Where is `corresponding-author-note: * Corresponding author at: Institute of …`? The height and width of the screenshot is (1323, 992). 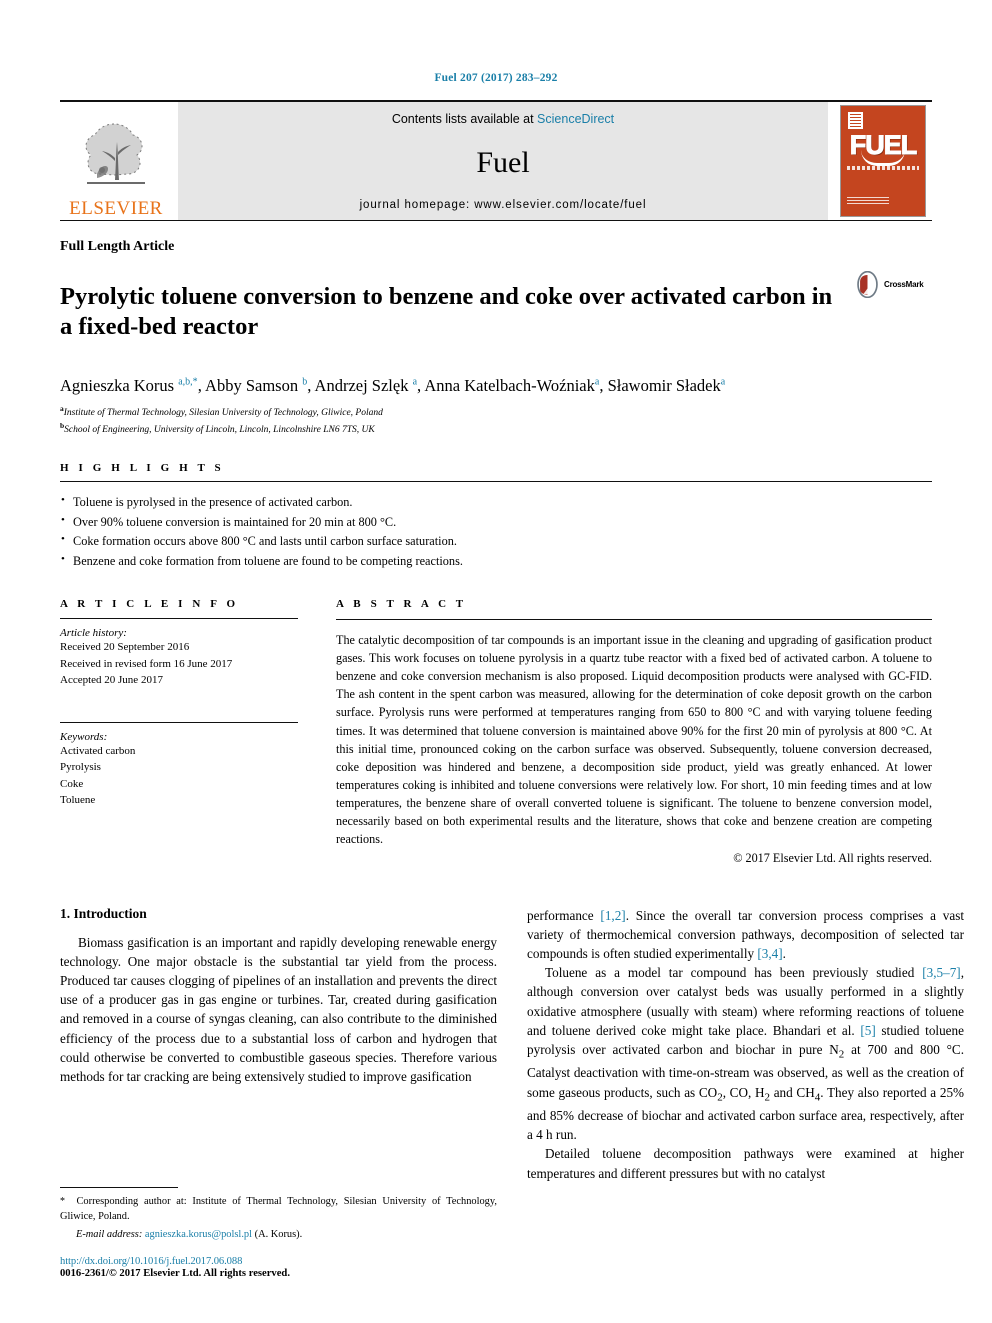 corresponding-author-note: * Corresponding author at: Institute of … is located at coordinates (278, 1209).